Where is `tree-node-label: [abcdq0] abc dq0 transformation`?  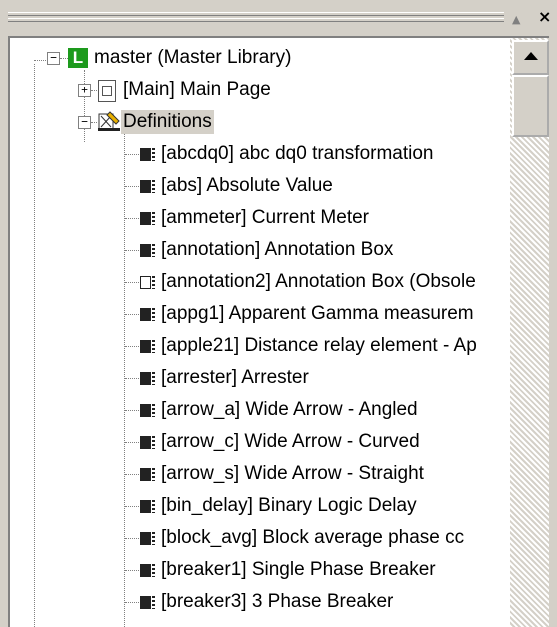
tree-node-label: [abcdq0] abc dq0 transformation is located at coordinates (297, 153).